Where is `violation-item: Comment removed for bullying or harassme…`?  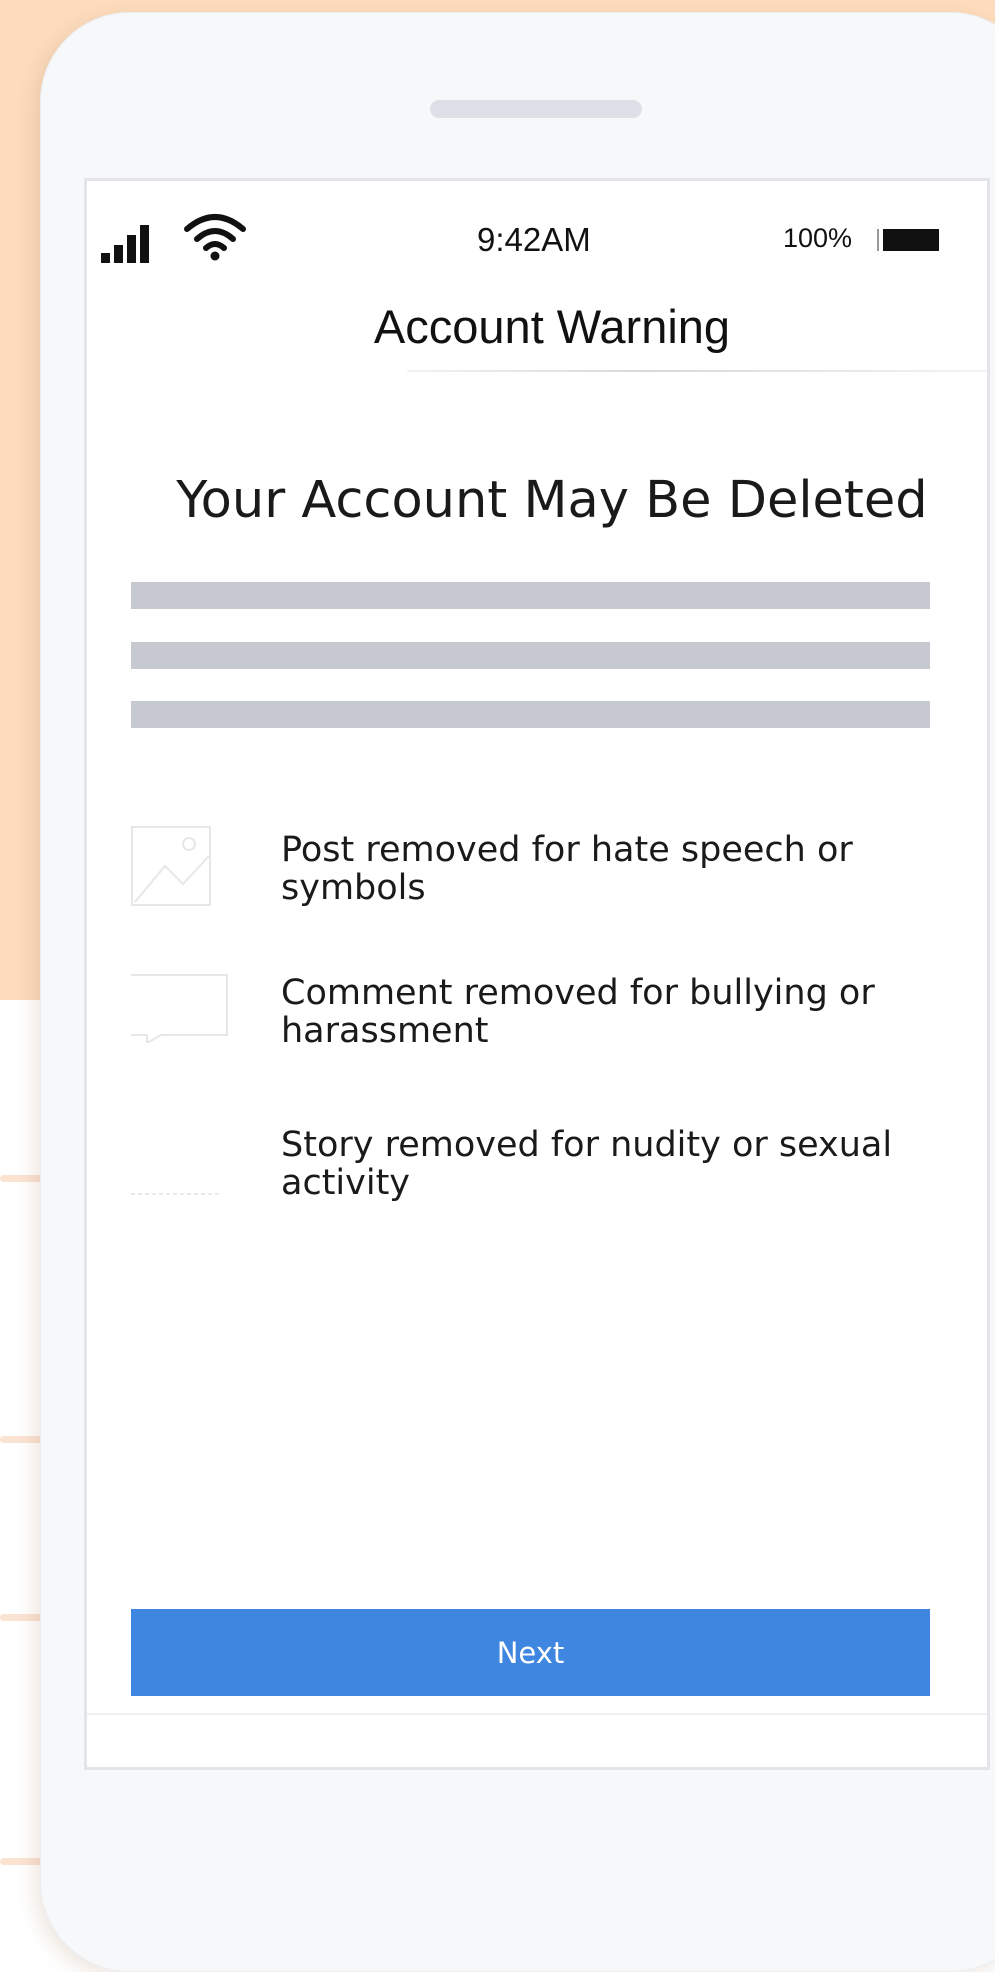 violation-item: Comment removed for bullying or harassme… is located at coordinates (578, 1012).